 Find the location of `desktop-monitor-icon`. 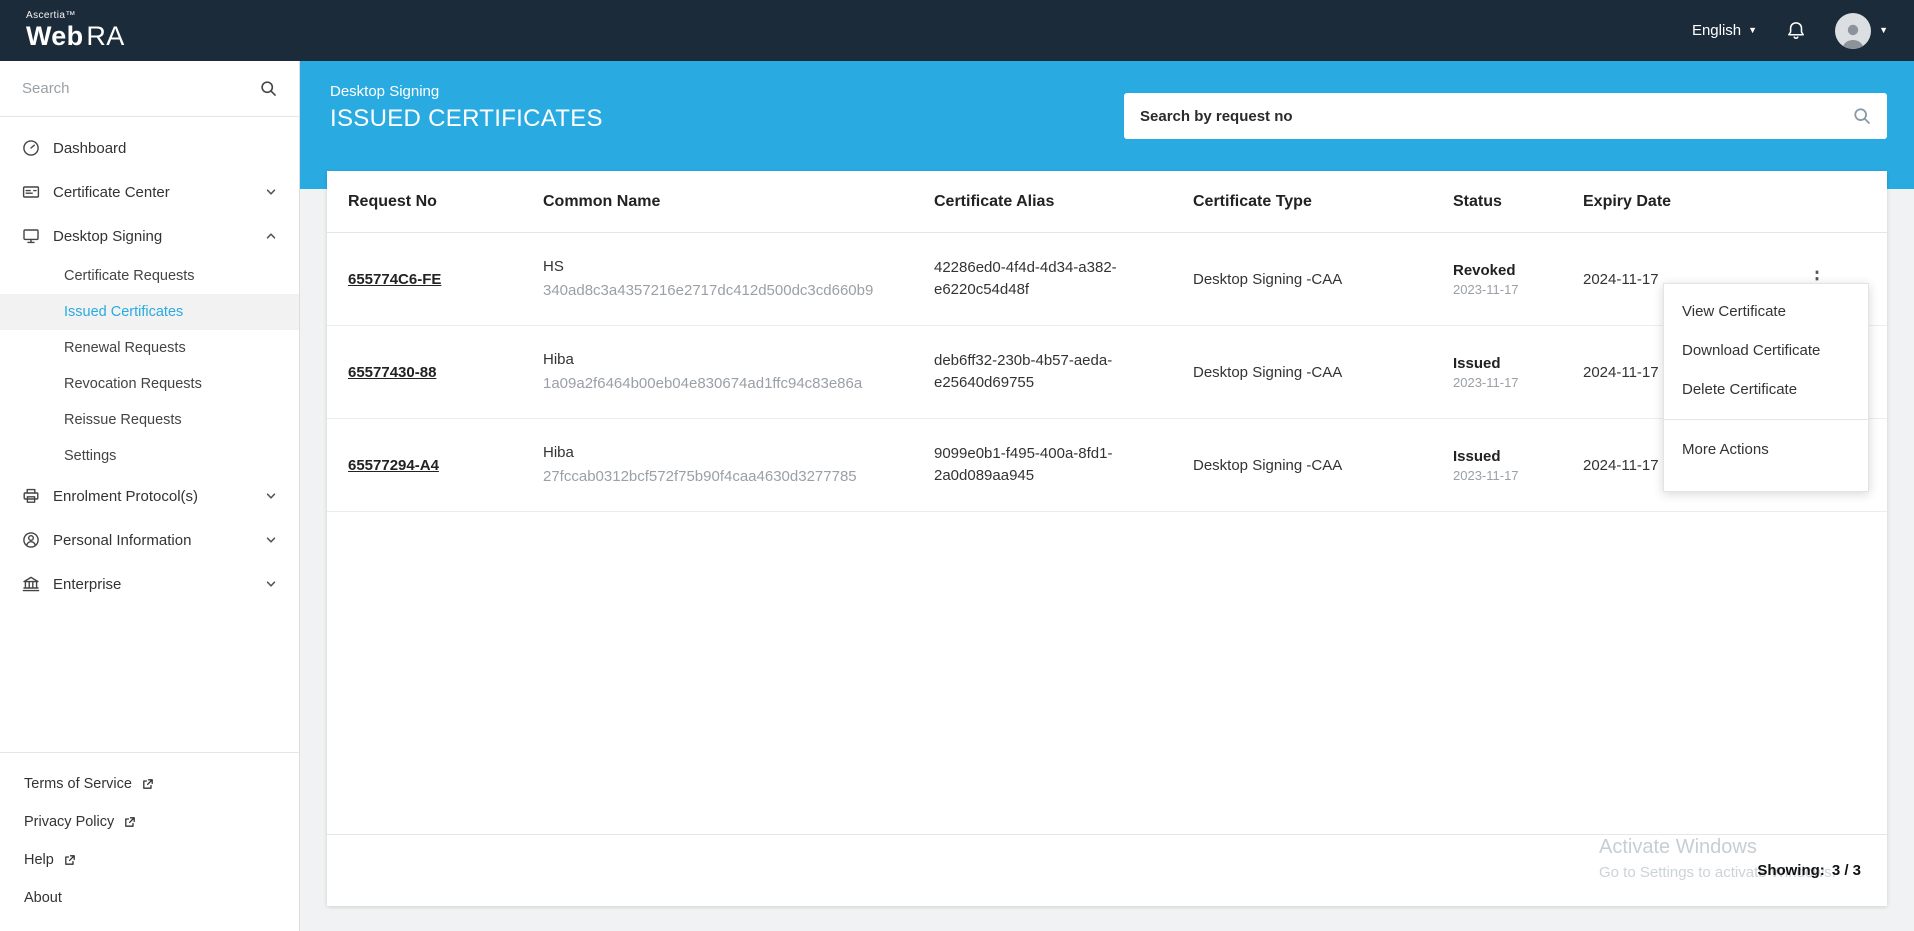

desktop-monitor-icon is located at coordinates (31, 236).